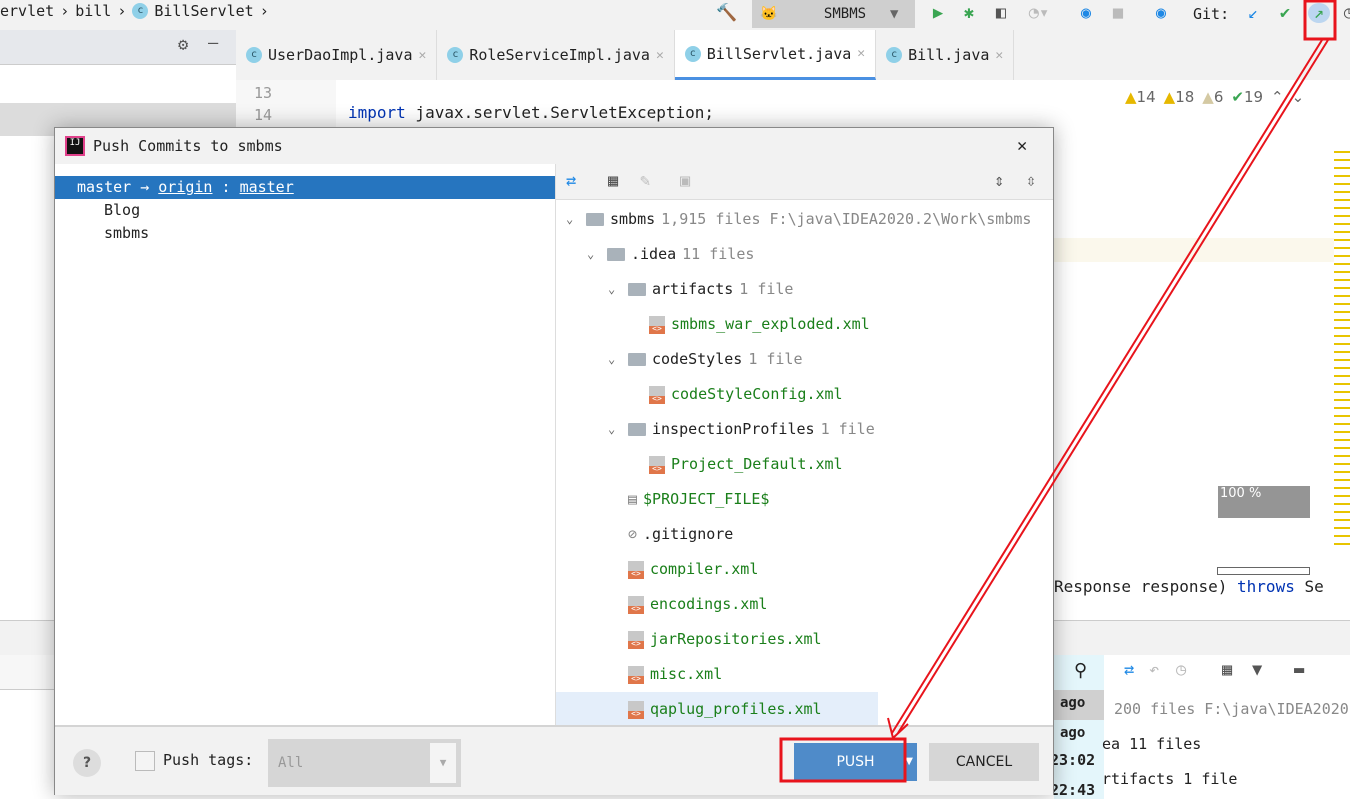 The image size is (1350, 799). What do you see at coordinates (843, 760) in the screenshot?
I see `annotation-box-push-button` at bounding box center [843, 760].